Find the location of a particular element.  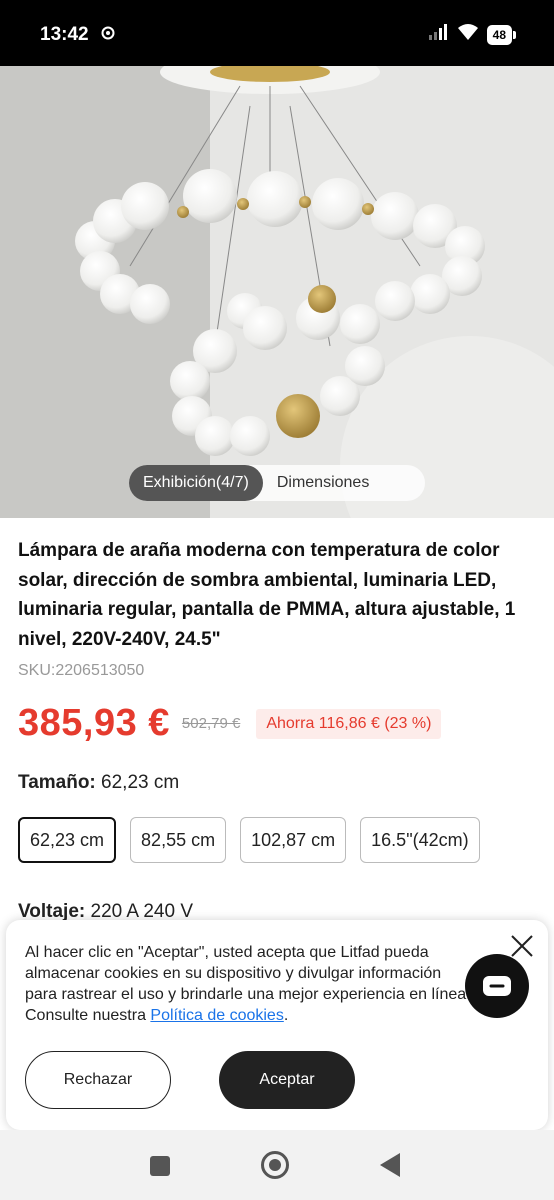

size-option: 16.5"(42cm) is located at coordinates (420, 840).